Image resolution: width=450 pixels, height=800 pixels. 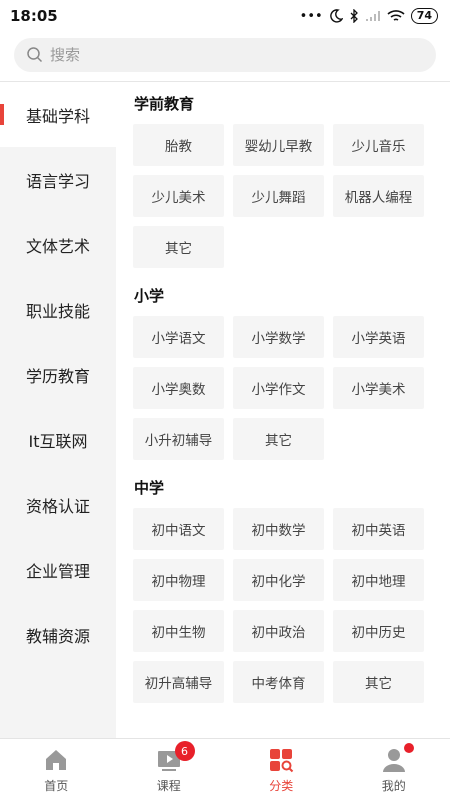 What do you see at coordinates (278, 388) in the screenshot?
I see `tag-item: 小学作文` at bounding box center [278, 388].